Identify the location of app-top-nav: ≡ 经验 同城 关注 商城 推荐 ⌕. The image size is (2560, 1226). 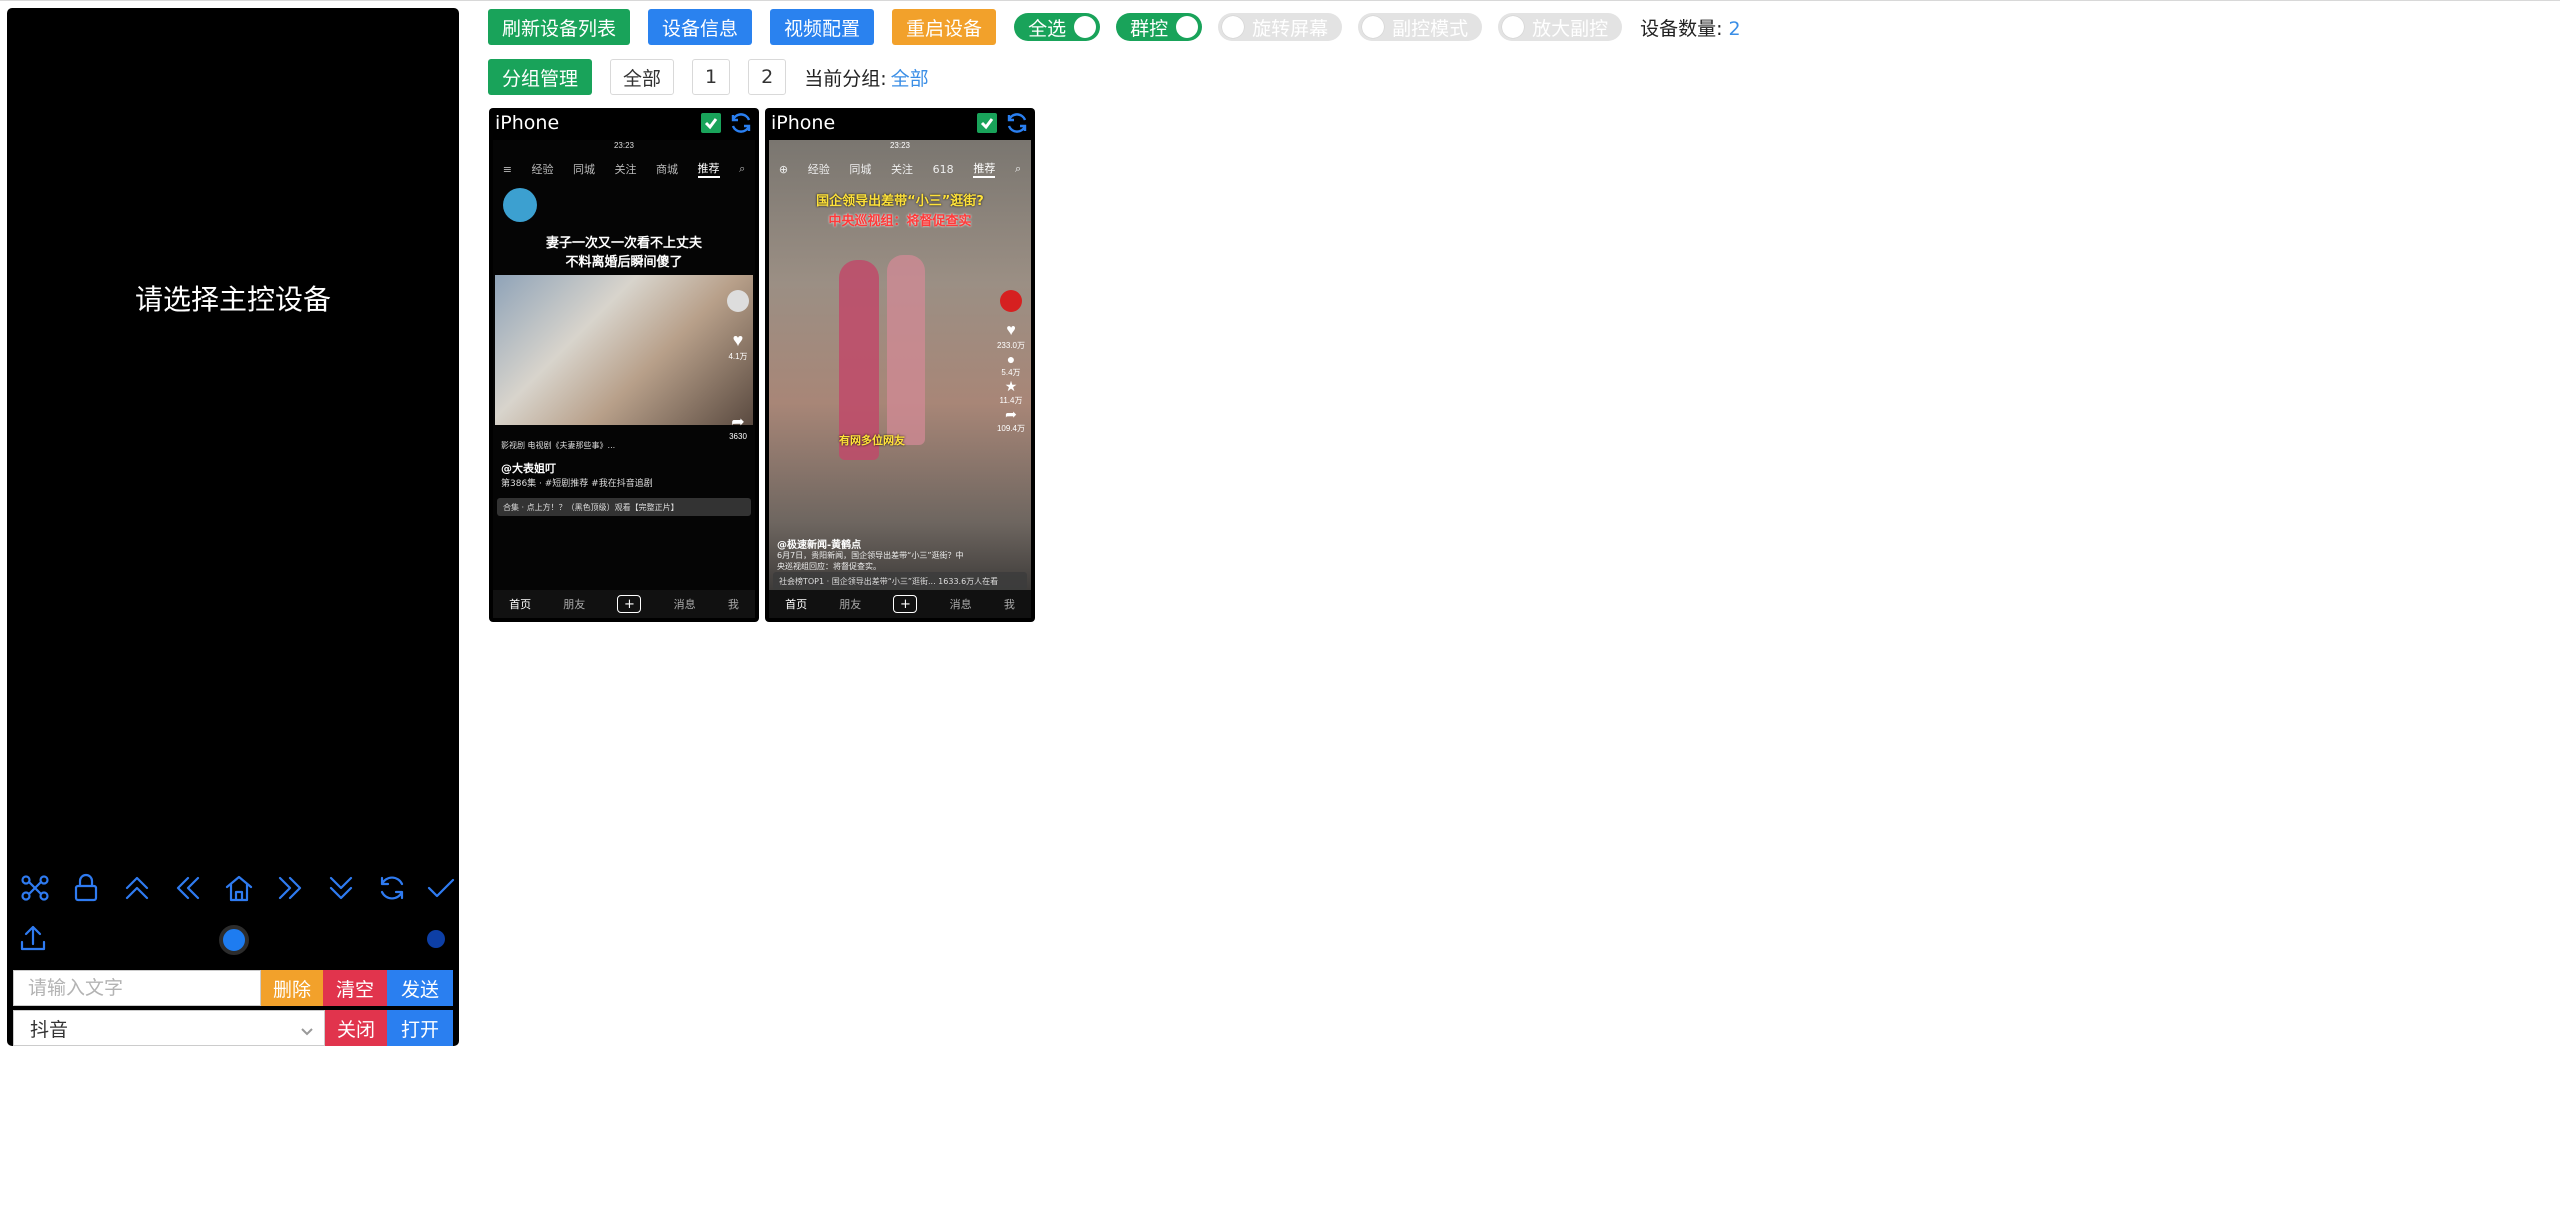
(624, 169).